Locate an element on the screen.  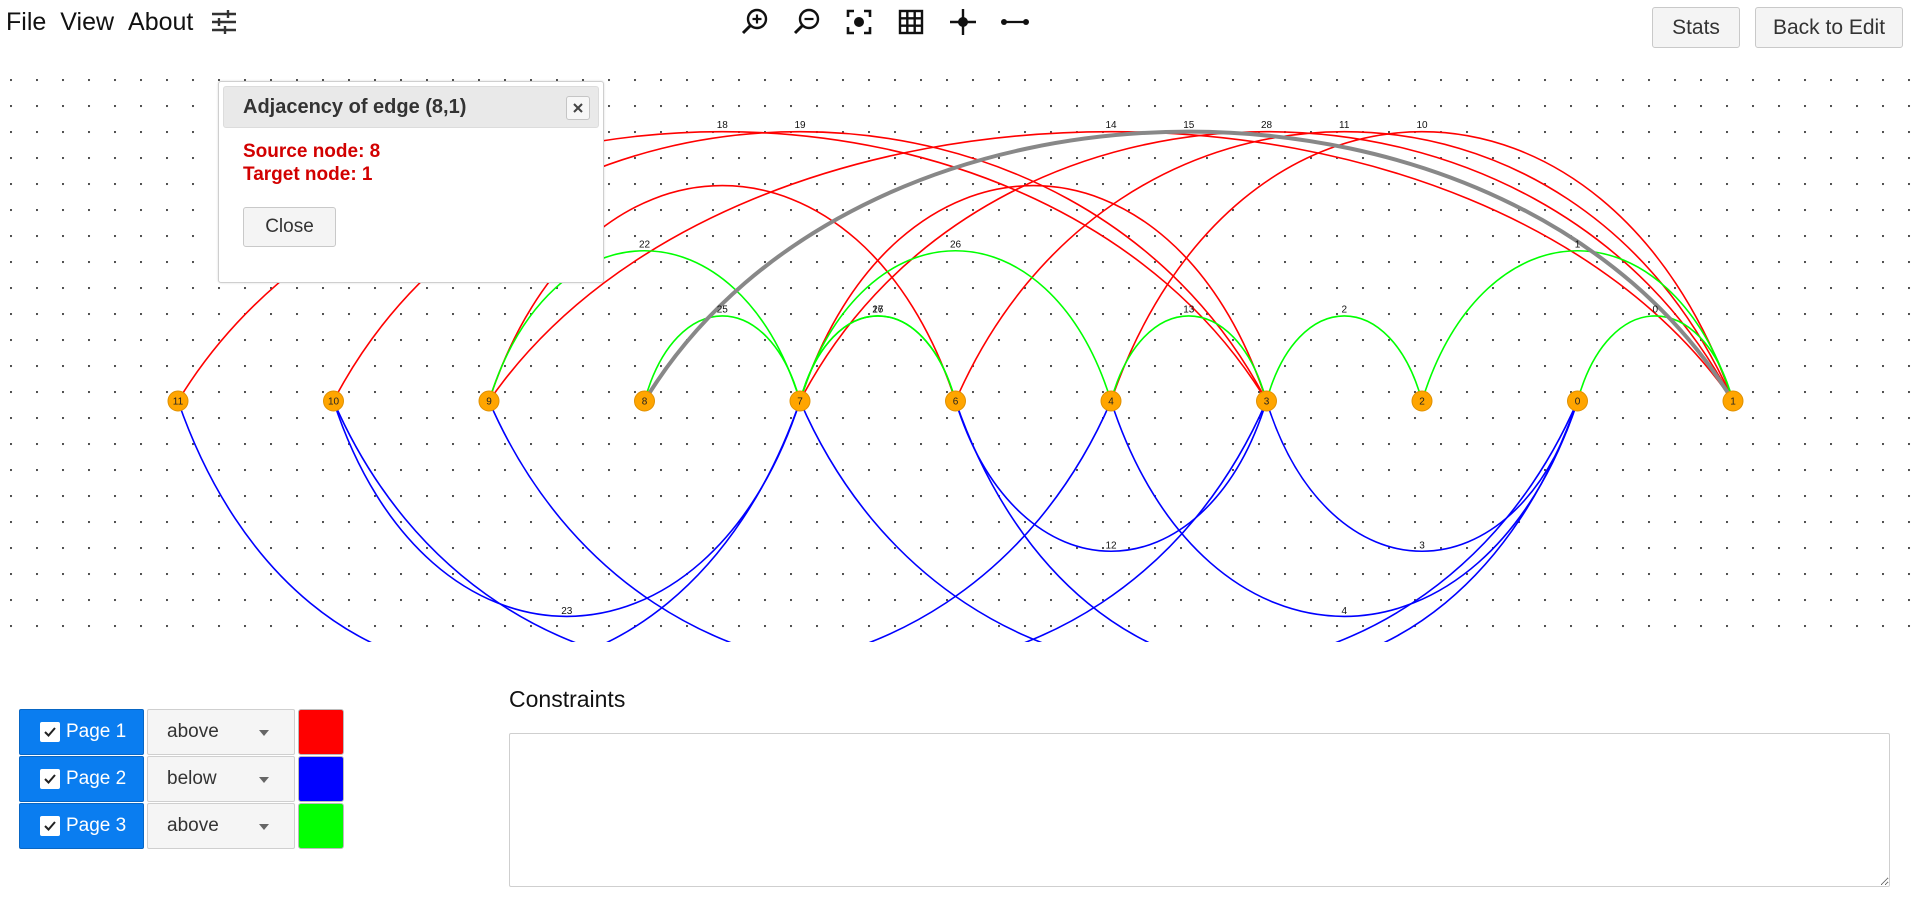
zoom-out-button is located at coordinates (807, 22).